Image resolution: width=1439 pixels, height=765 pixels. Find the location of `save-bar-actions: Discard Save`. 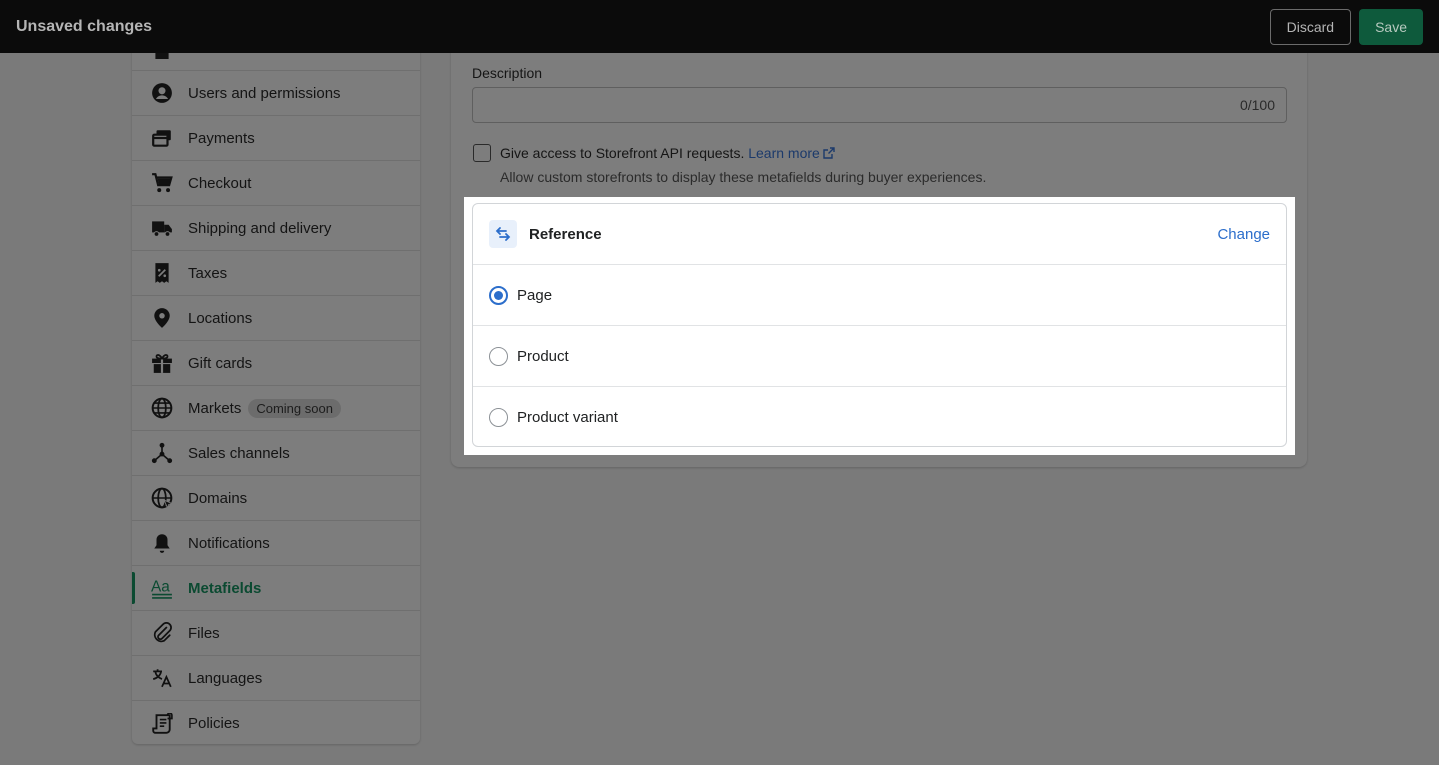

save-bar-actions: Discard Save is located at coordinates (1346, 26).